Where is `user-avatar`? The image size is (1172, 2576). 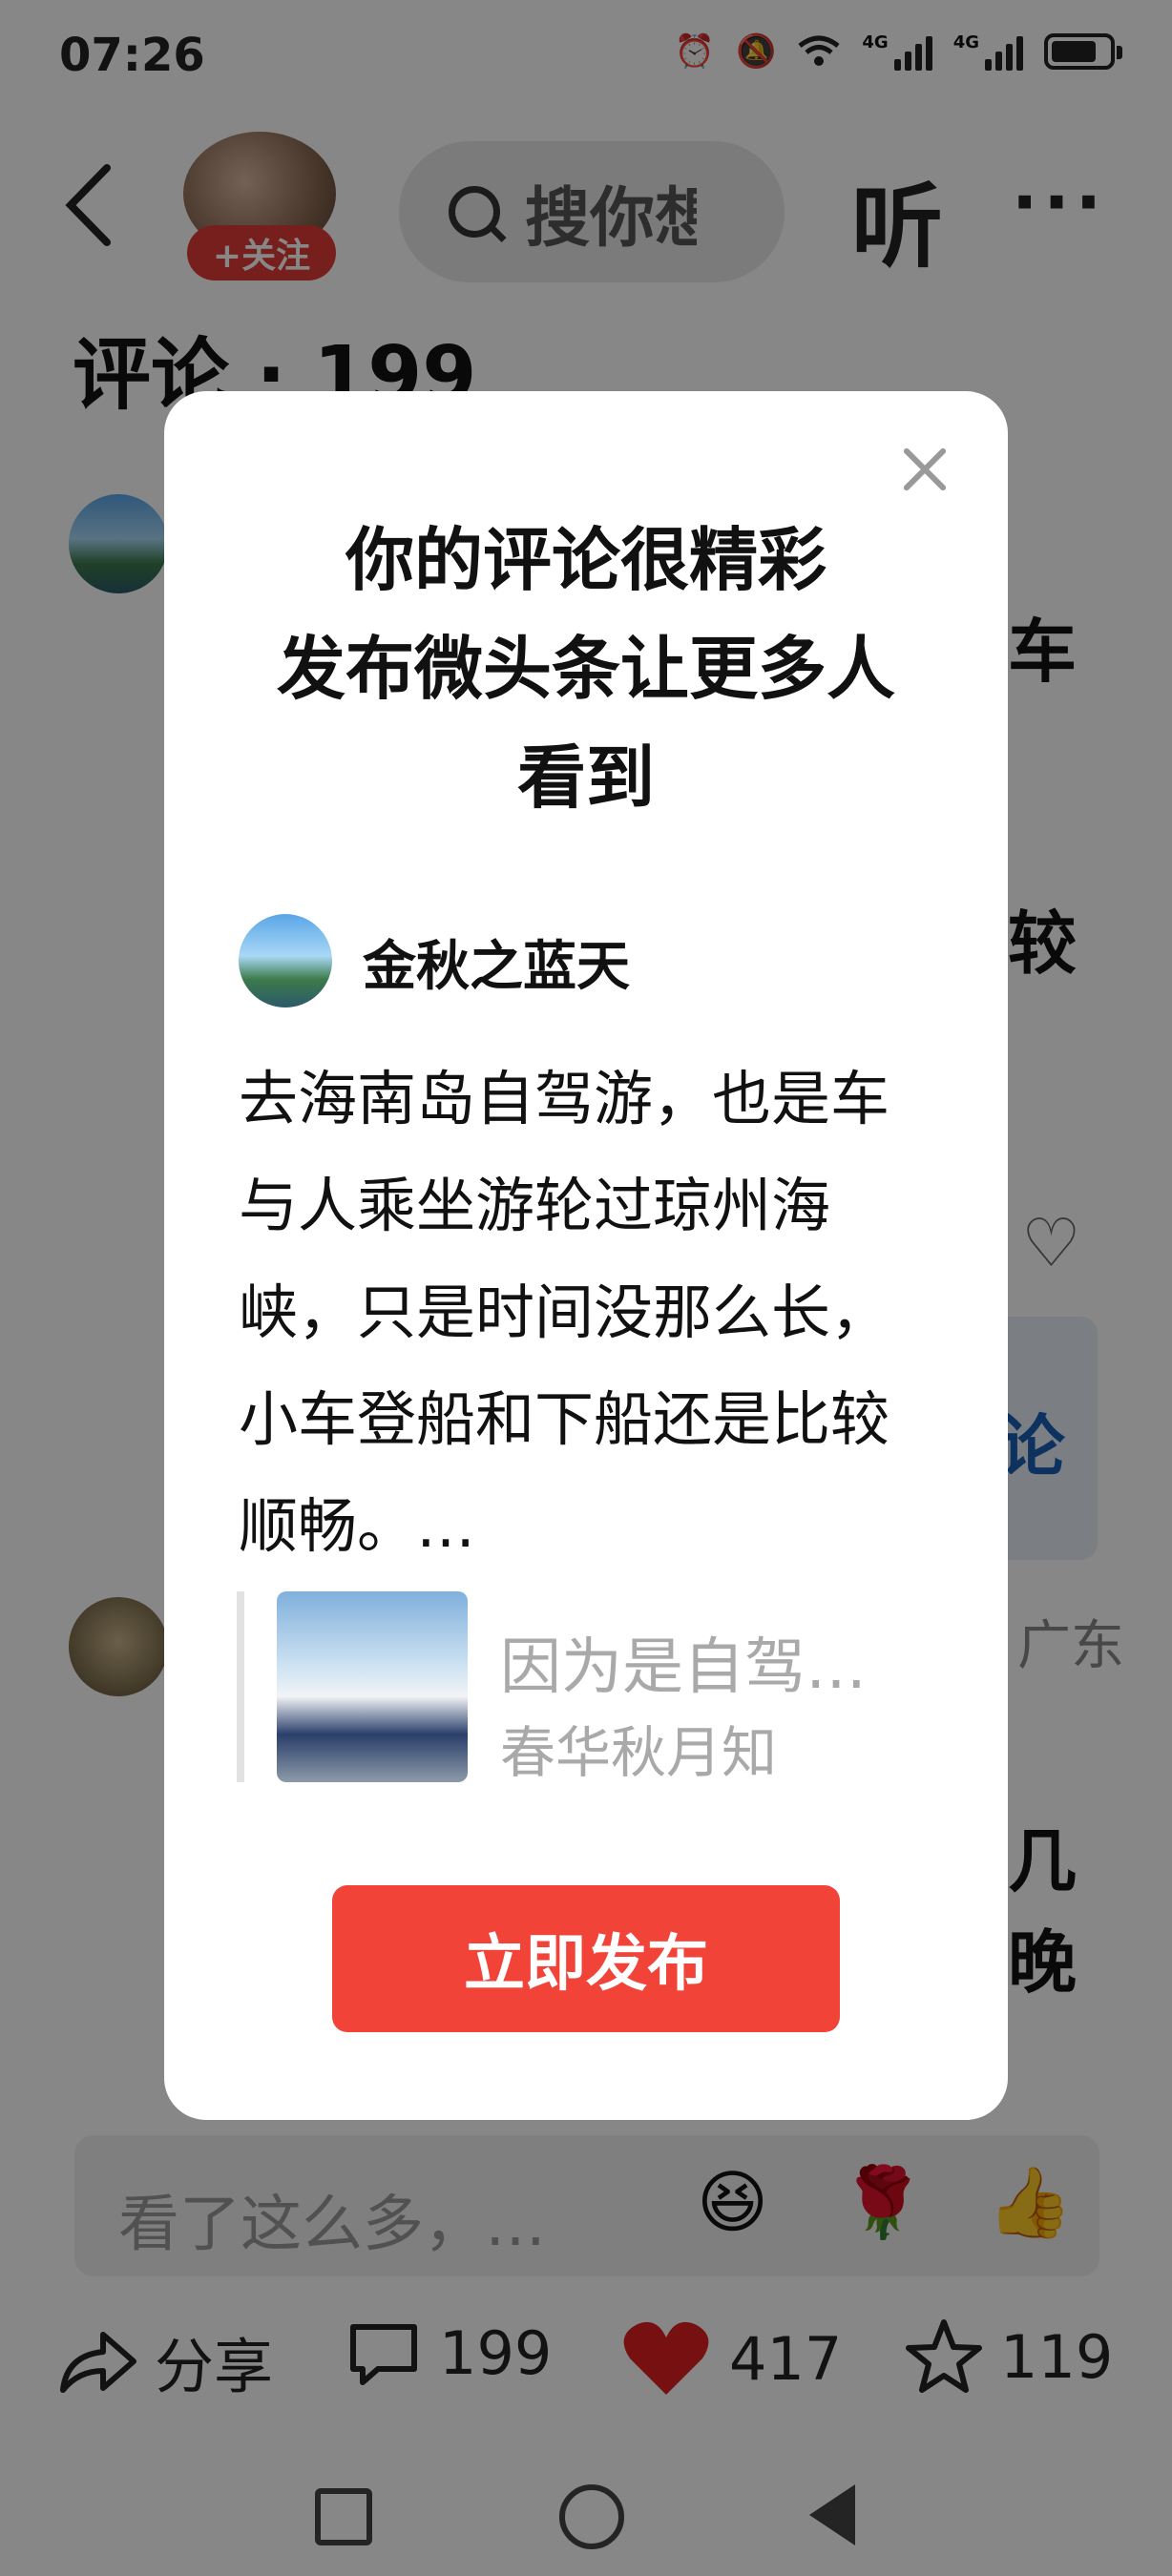 user-avatar is located at coordinates (285, 961).